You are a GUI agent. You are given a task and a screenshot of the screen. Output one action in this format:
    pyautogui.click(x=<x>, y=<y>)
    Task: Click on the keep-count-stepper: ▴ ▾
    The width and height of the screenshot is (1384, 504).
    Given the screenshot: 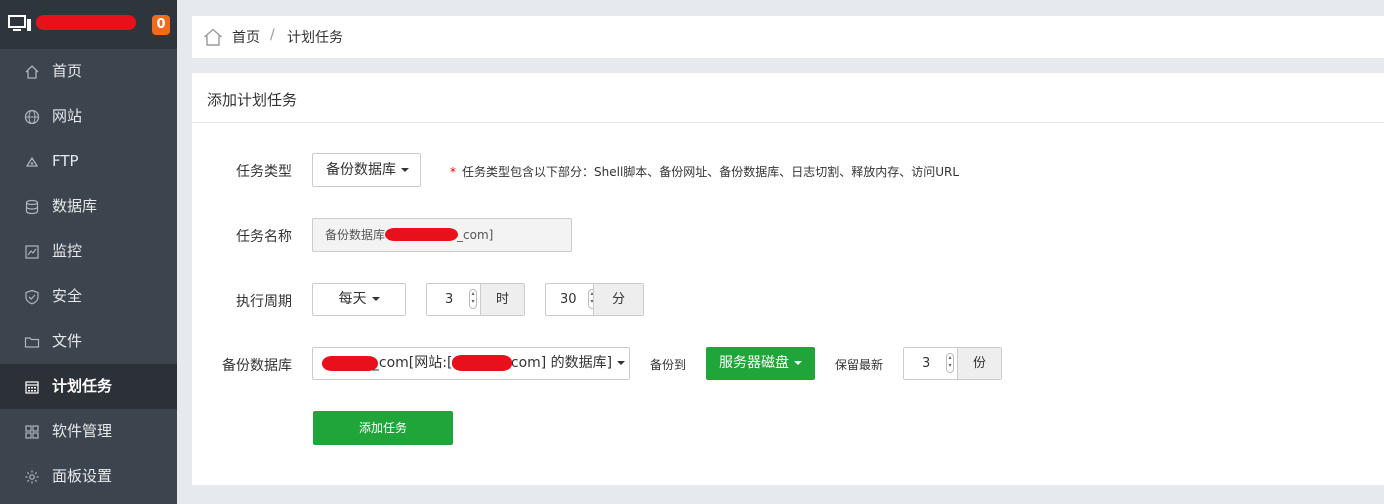 What is the action you would take?
    pyautogui.click(x=950, y=363)
    